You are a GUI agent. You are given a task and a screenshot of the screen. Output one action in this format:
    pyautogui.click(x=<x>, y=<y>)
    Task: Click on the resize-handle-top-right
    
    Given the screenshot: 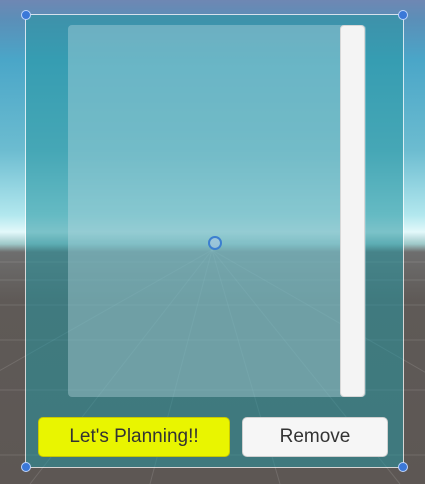 What is the action you would take?
    pyautogui.click(x=403, y=15)
    